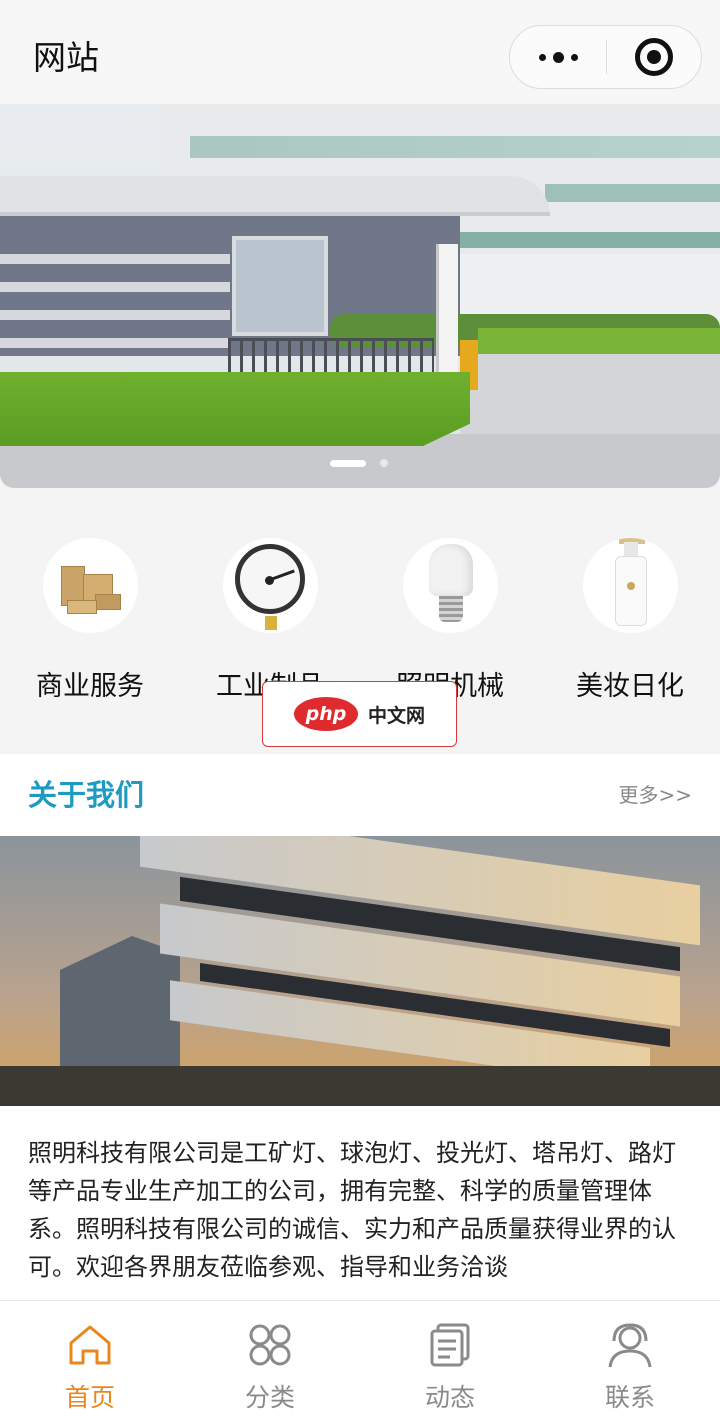 This screenshot has width=720, height=1428. What do you see at coordinates (325, 714) in the screenshot?
I see `php-logo: php` at bounding box center [325, 714].